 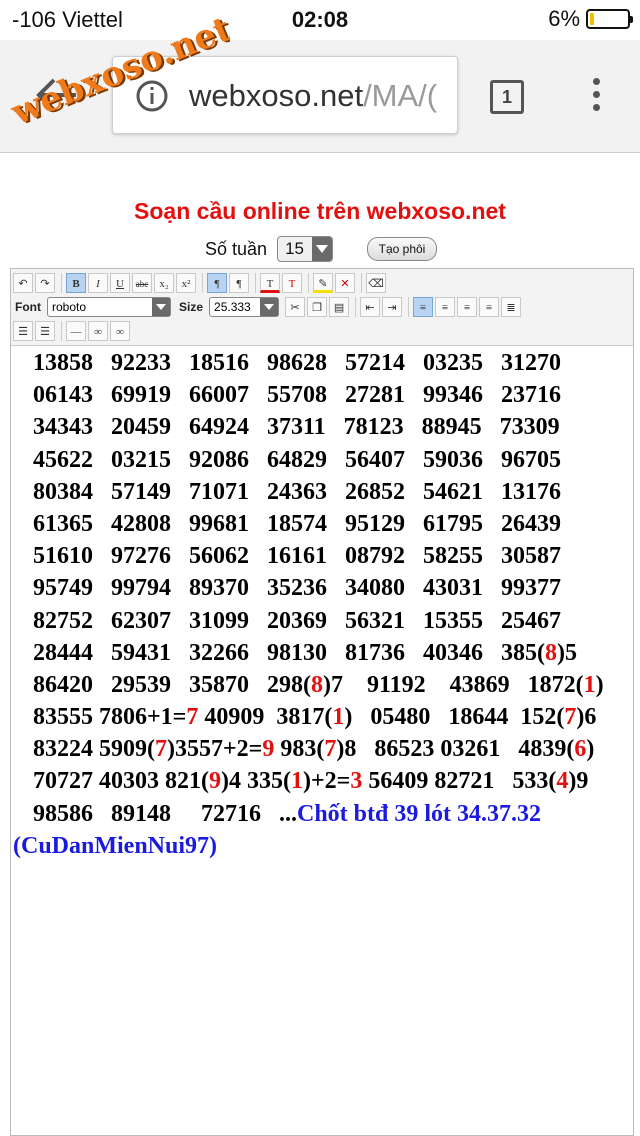 I want to click on watermark-area: webxoso.net, so click(x=115, y=65).